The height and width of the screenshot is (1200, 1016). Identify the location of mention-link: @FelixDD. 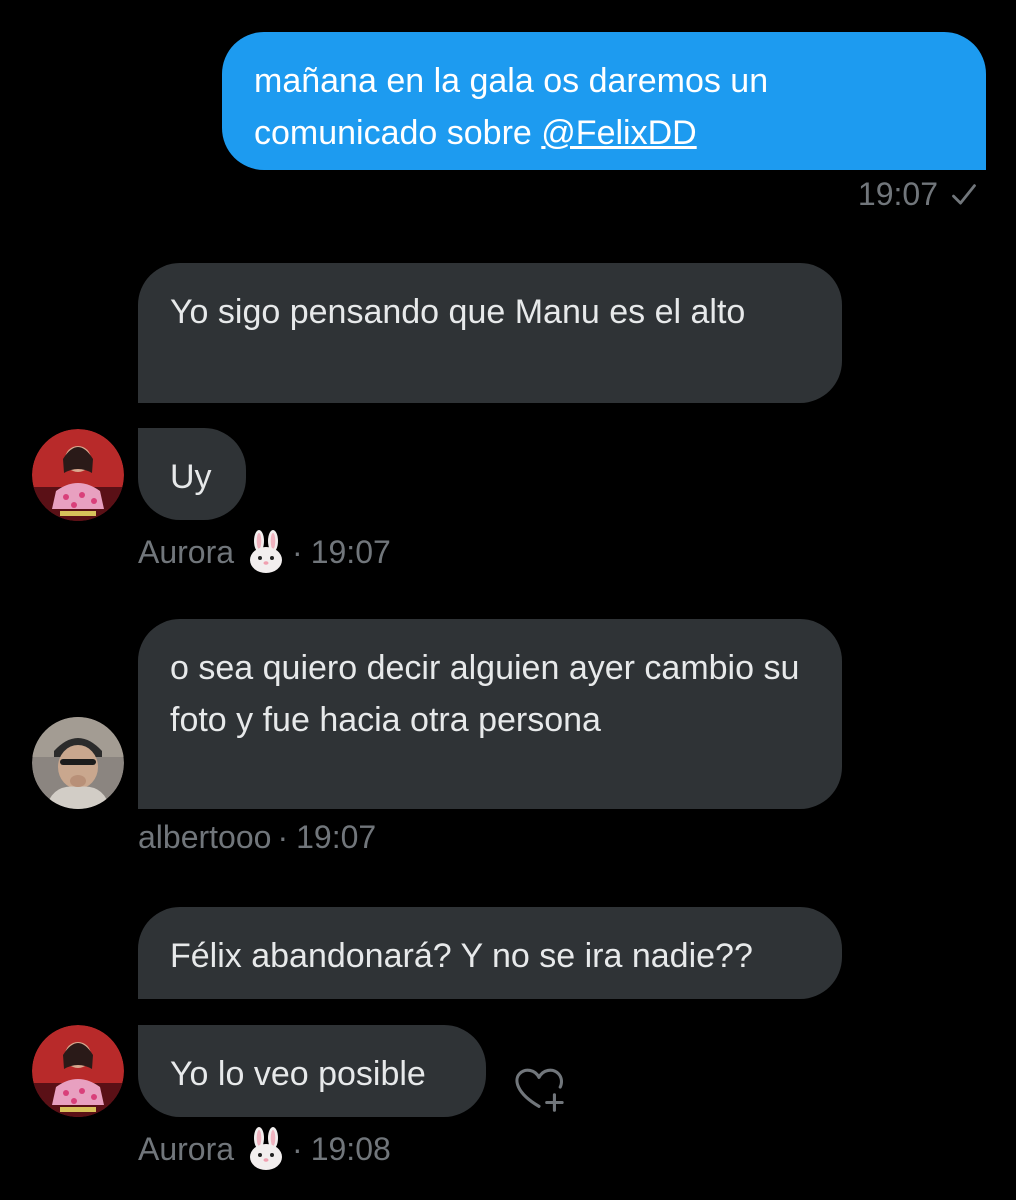
(618, 133).